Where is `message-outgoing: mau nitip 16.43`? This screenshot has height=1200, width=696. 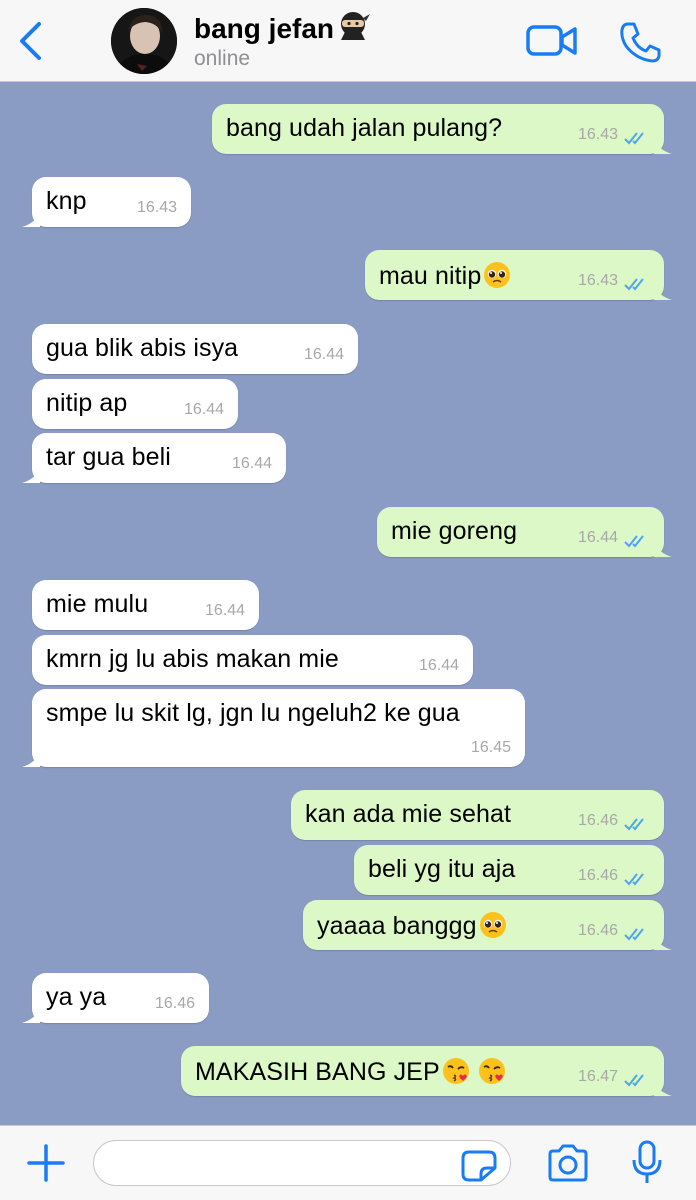
message-outgoing: mau nitip 16.43 is located at coordinates (518, 275).